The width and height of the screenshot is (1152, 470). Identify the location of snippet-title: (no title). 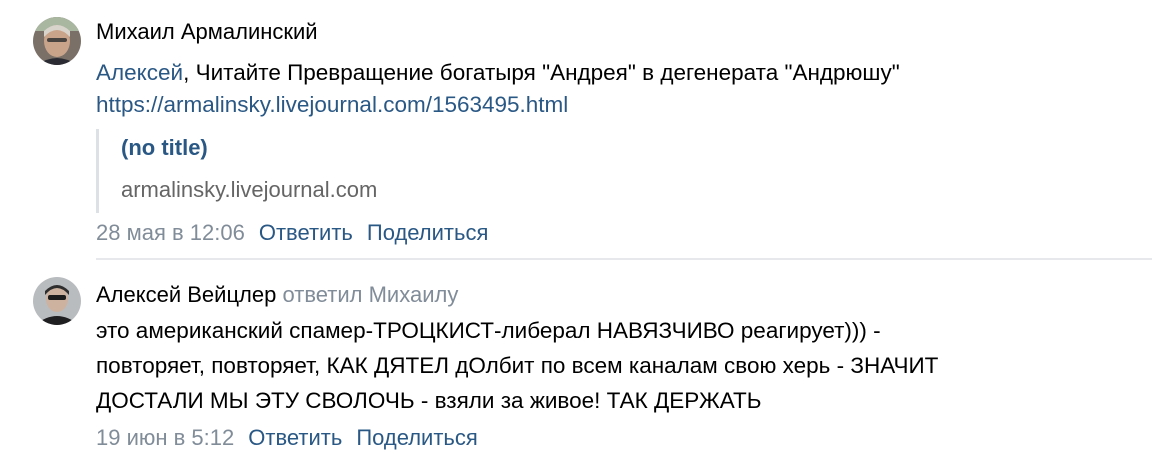
(164, 148).